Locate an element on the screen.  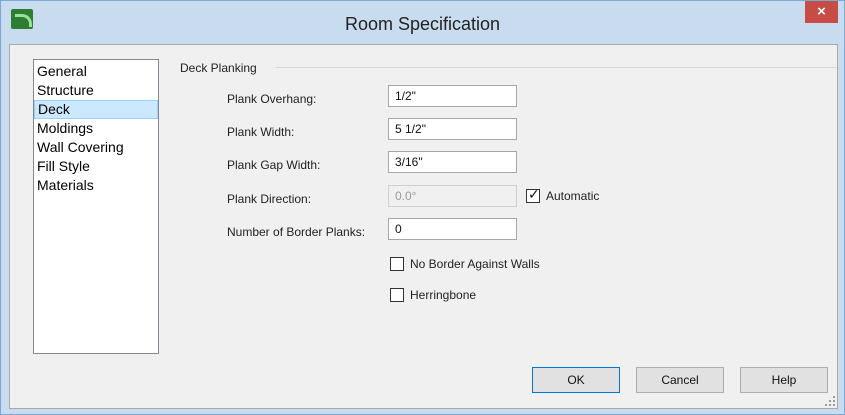
no-border-against-walls-checkbox: No Border Against Walls is located at coordinates (465, 264).